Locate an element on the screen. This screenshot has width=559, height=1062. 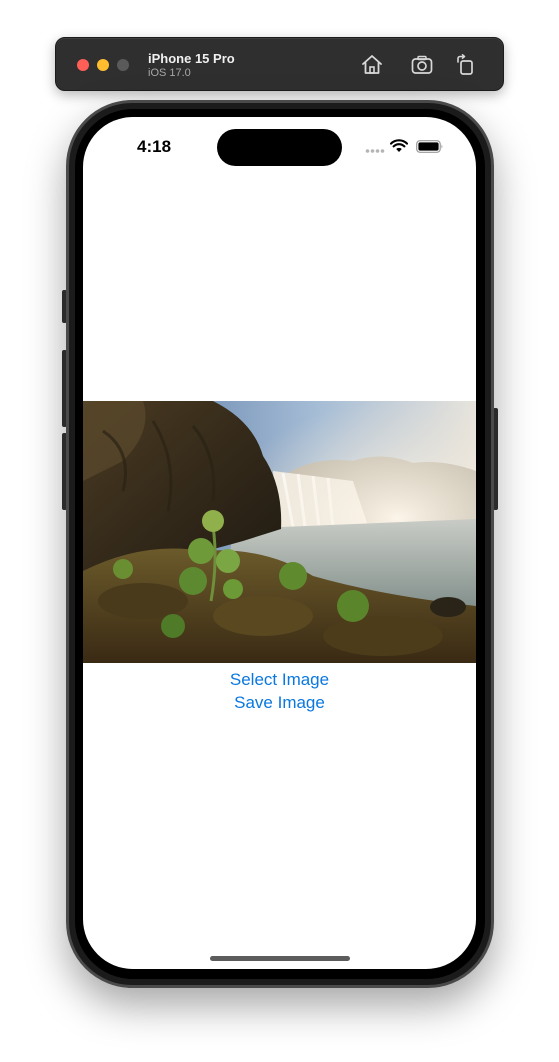
home-indicator is located at coordinates (280, 958).